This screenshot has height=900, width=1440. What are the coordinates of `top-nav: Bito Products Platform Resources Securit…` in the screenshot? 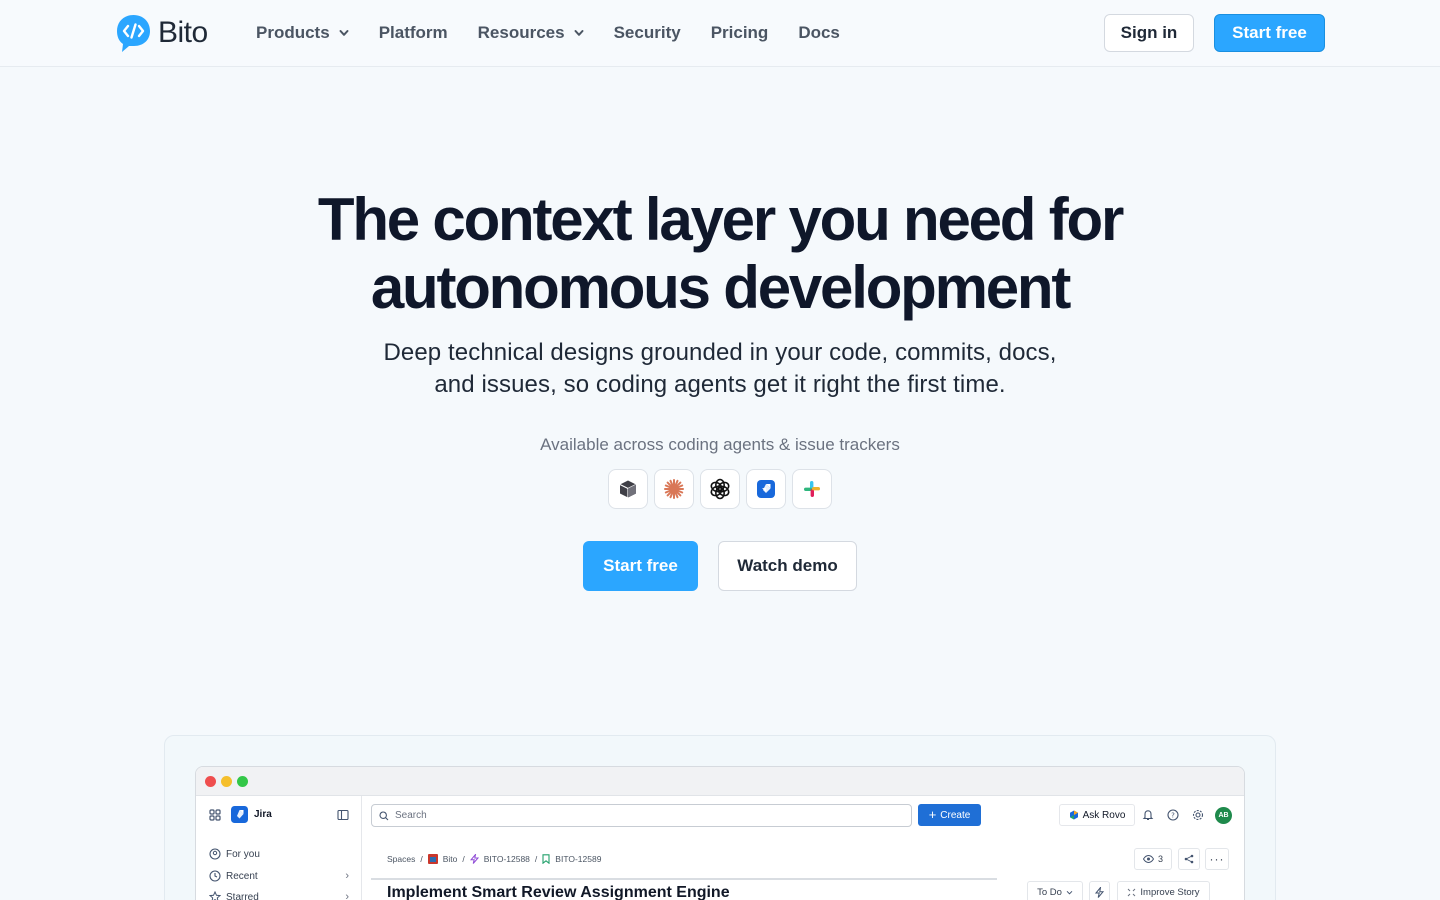 It's located at (720, 33).